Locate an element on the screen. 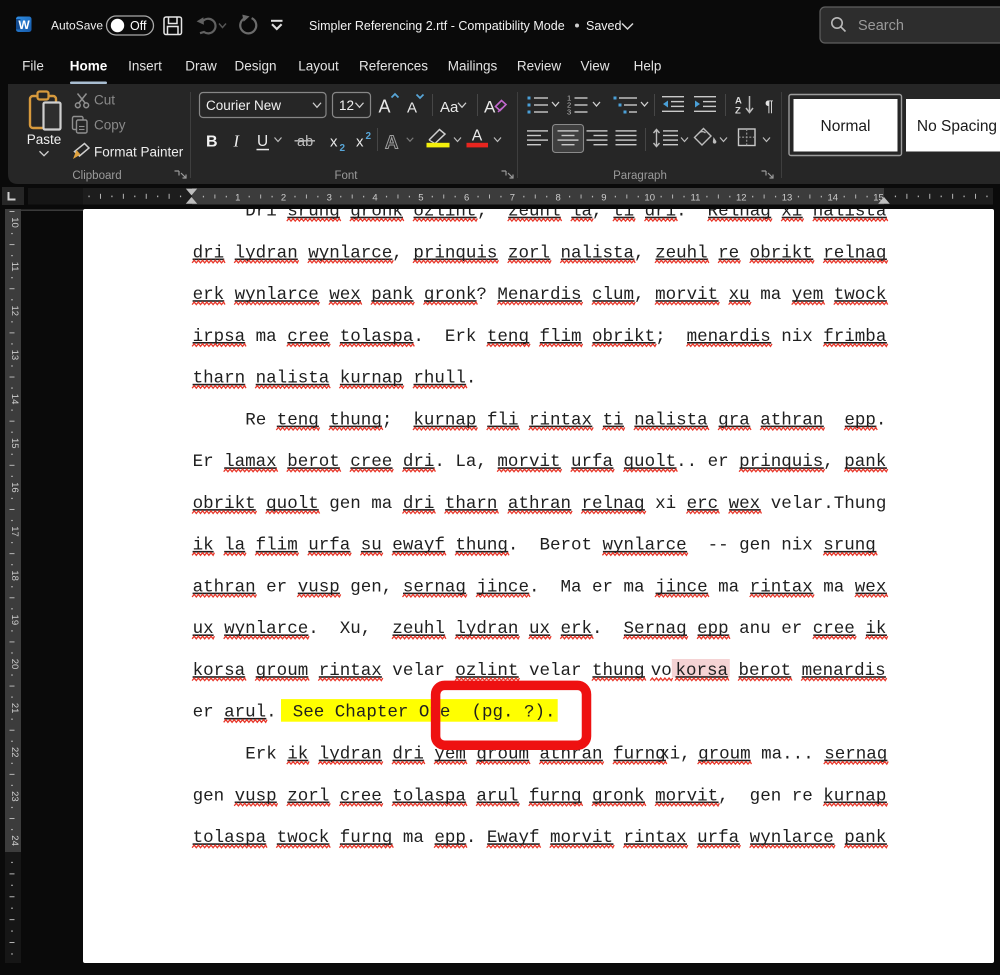  svg-text: Home is located at coordinates (89, 66).